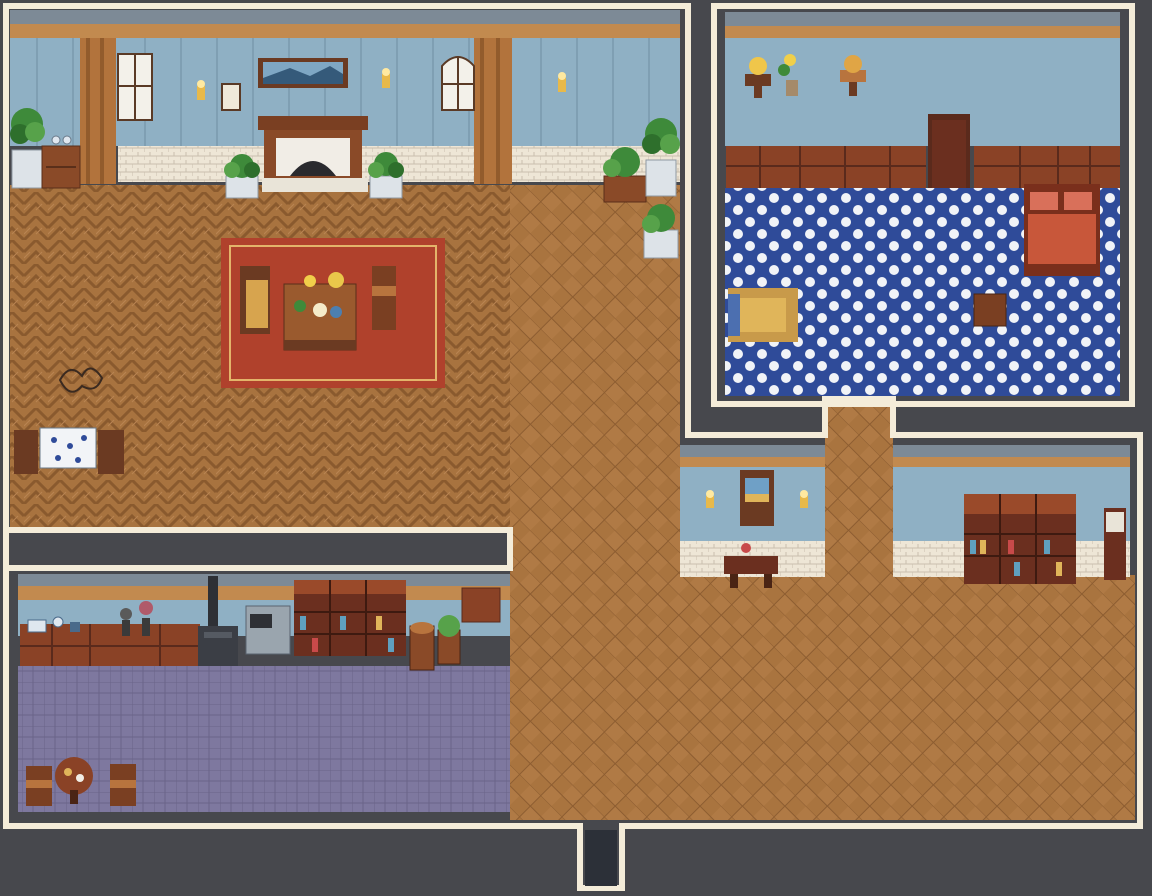  What do you see at coordinates (859, 488) in the screenshot?
I see `corridor-floor` at bounding box center [859, 488].